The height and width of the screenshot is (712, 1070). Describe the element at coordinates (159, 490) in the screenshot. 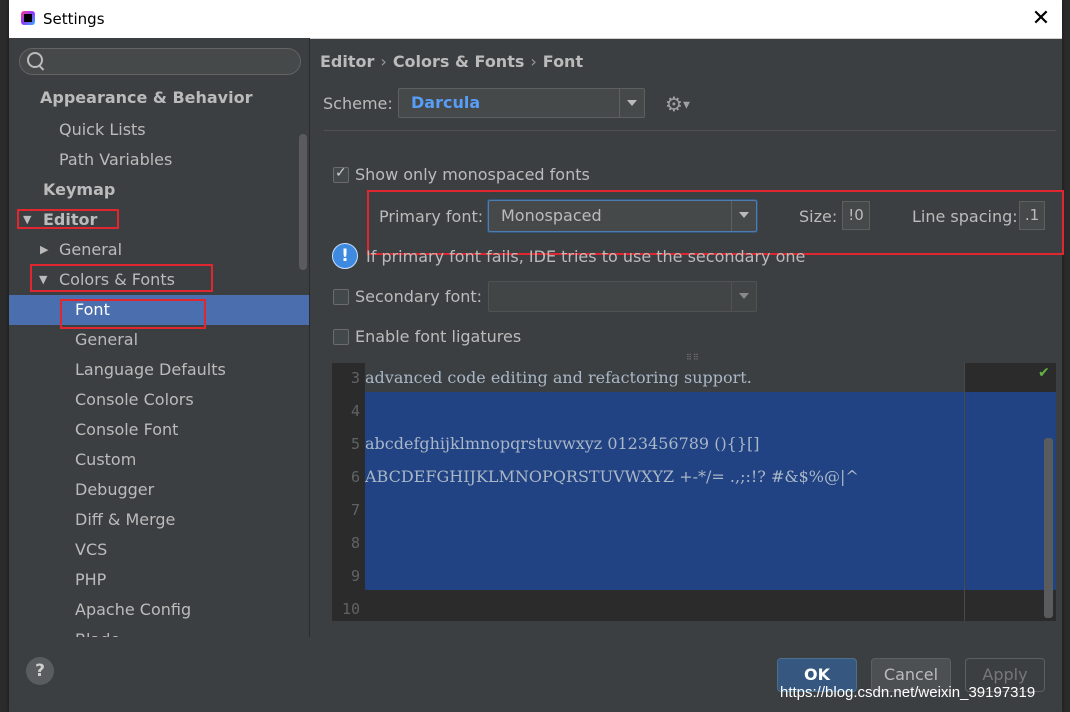

I see `tree-item-debugger: Debugger` at that location.